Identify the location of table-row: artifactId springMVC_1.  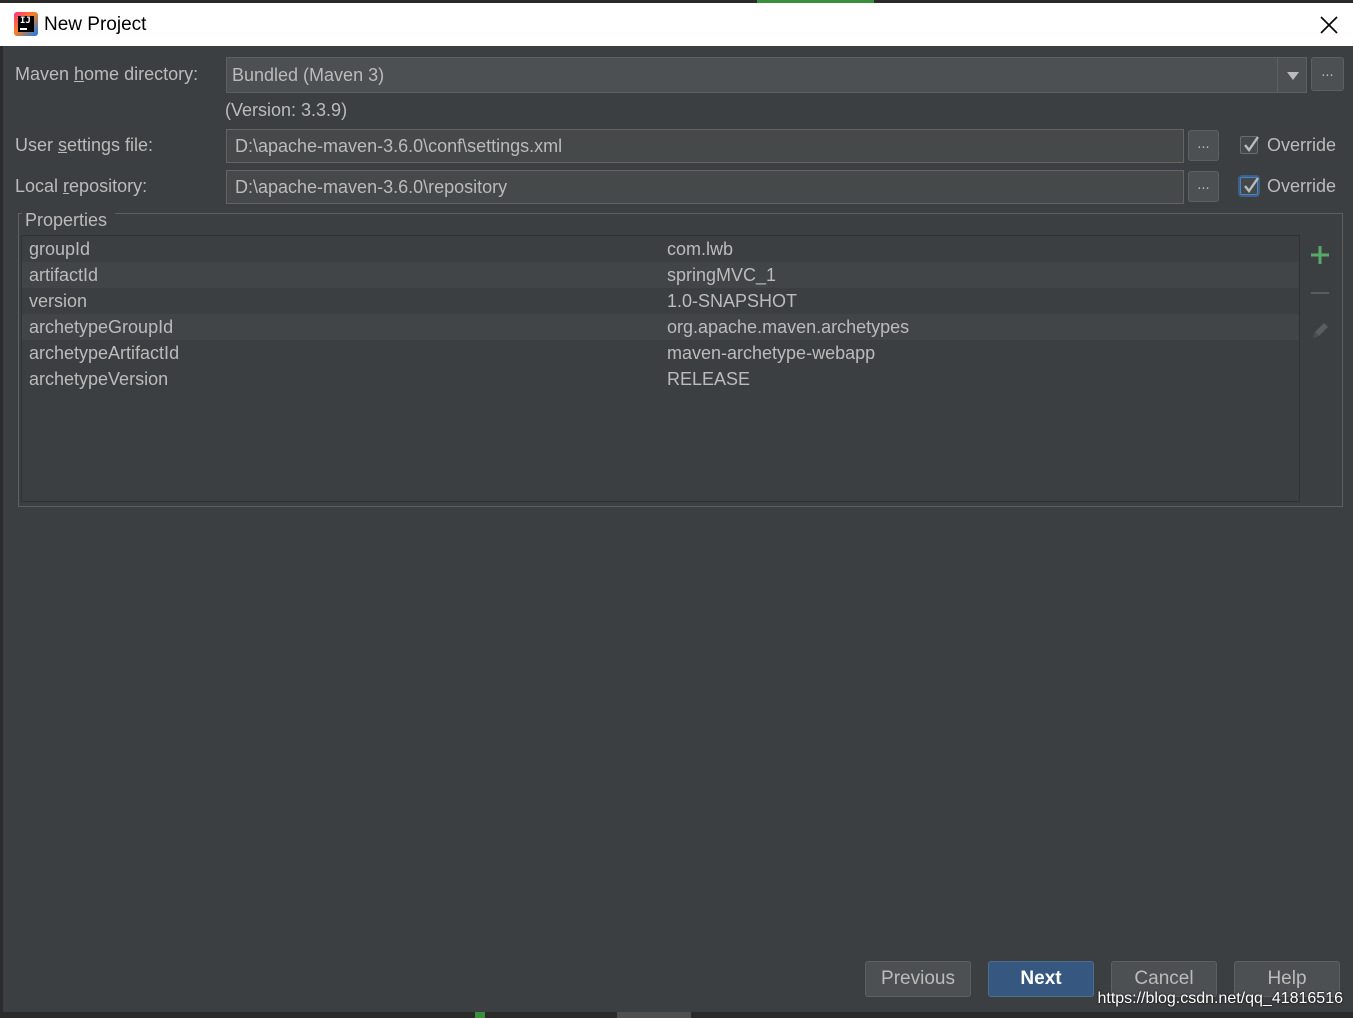
(660, 275).